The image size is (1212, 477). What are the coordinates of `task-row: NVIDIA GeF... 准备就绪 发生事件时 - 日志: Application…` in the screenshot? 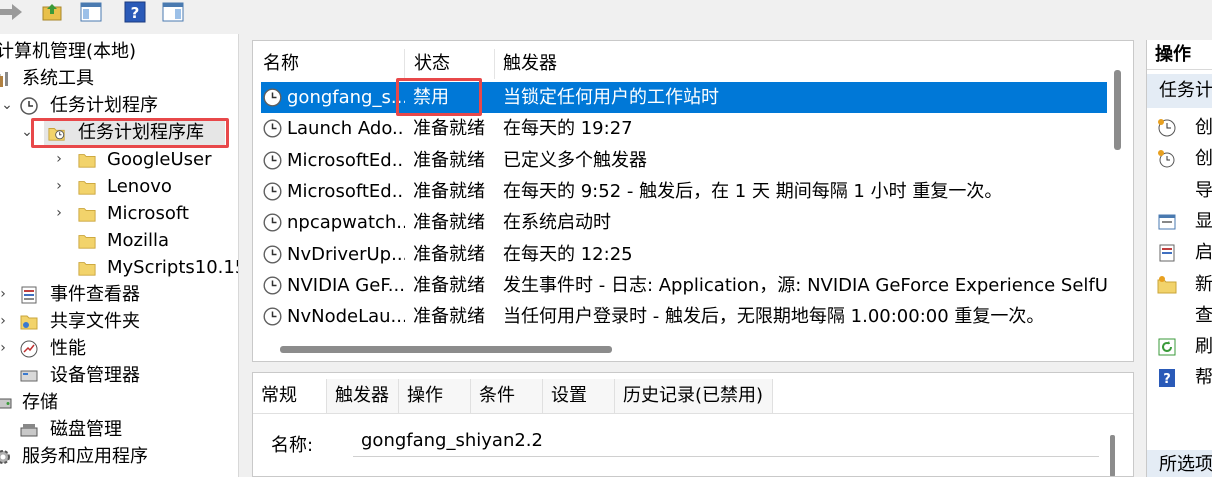 It's located at (684, 285).